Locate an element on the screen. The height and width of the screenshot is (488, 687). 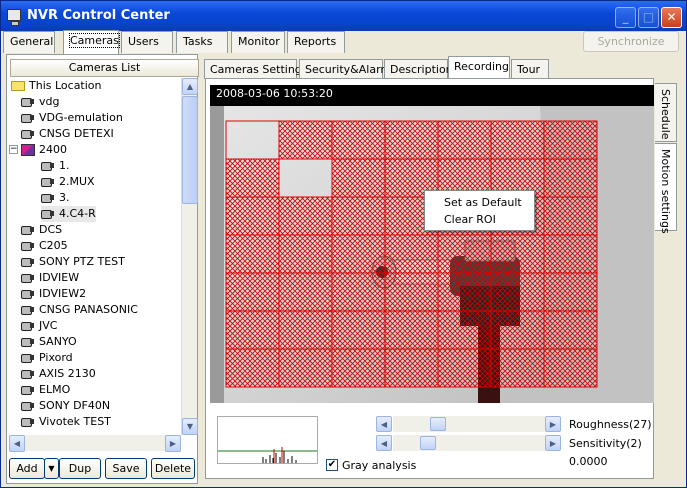
roughness-thumb is located at coordinates (438, 424).